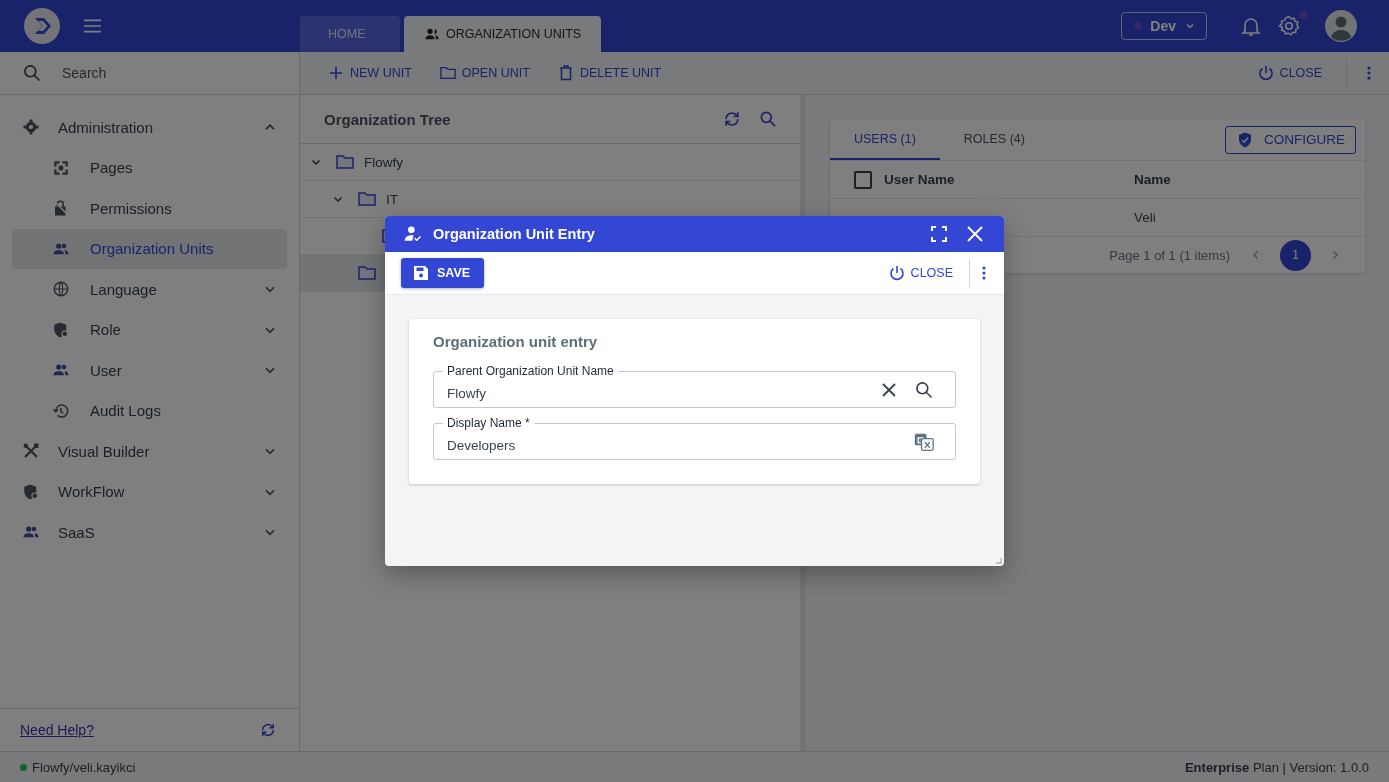 The width and height of the screenshot is (1389, 782). What do you see at coordinates (149, 410) in the screenshot?
I see `menu-item: Audit Logs` at bounding box center [149, 410].